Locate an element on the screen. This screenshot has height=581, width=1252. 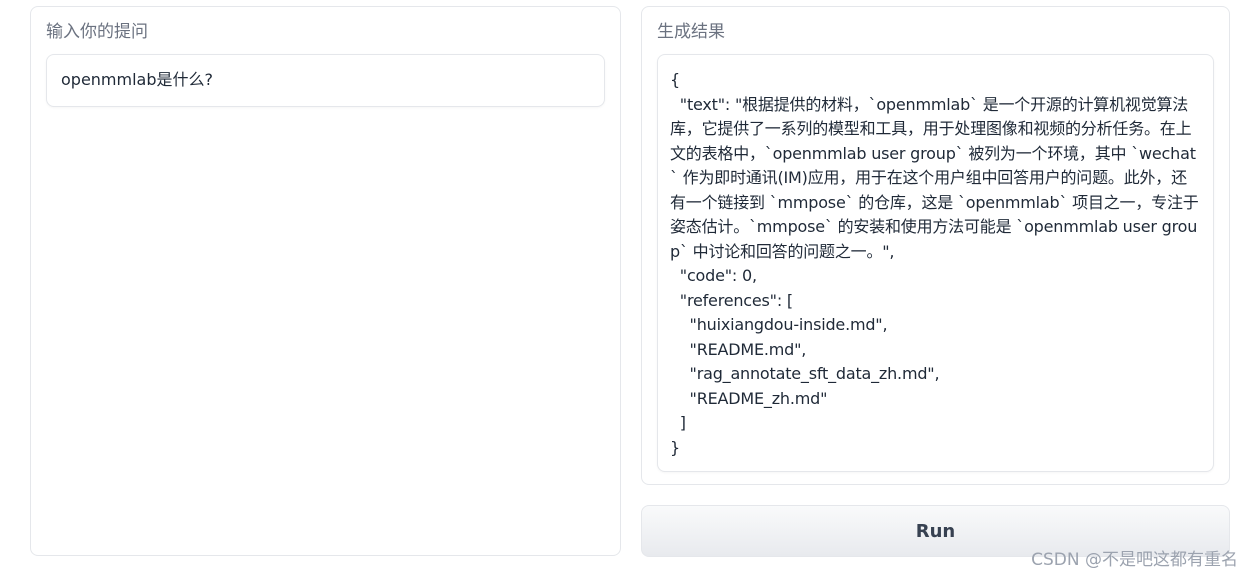
watermark: CSDN @不是吧这都有重名 is located at coordinates (1134, 560).